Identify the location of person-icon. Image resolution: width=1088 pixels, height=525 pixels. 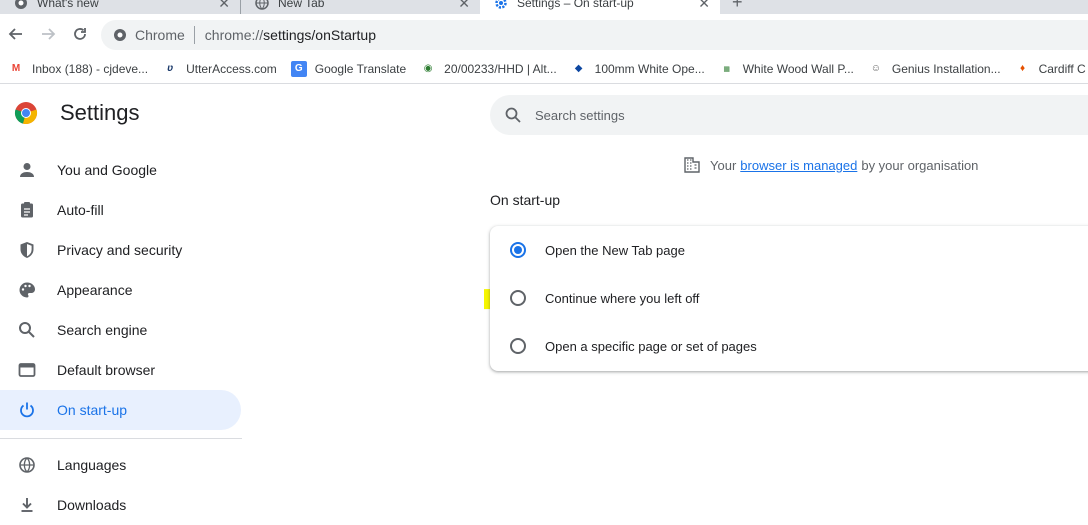
(27, 170).